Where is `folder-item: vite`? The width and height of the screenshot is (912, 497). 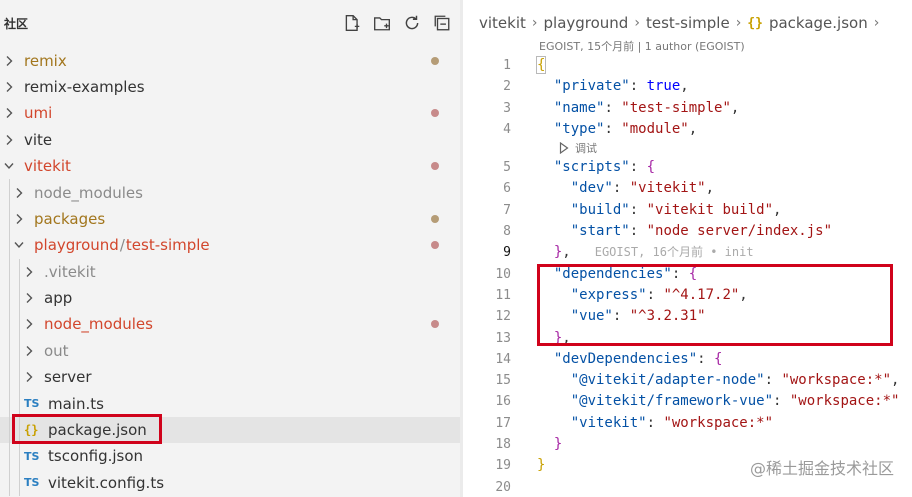 folder-item: vite is located at coordinates (230, 140).